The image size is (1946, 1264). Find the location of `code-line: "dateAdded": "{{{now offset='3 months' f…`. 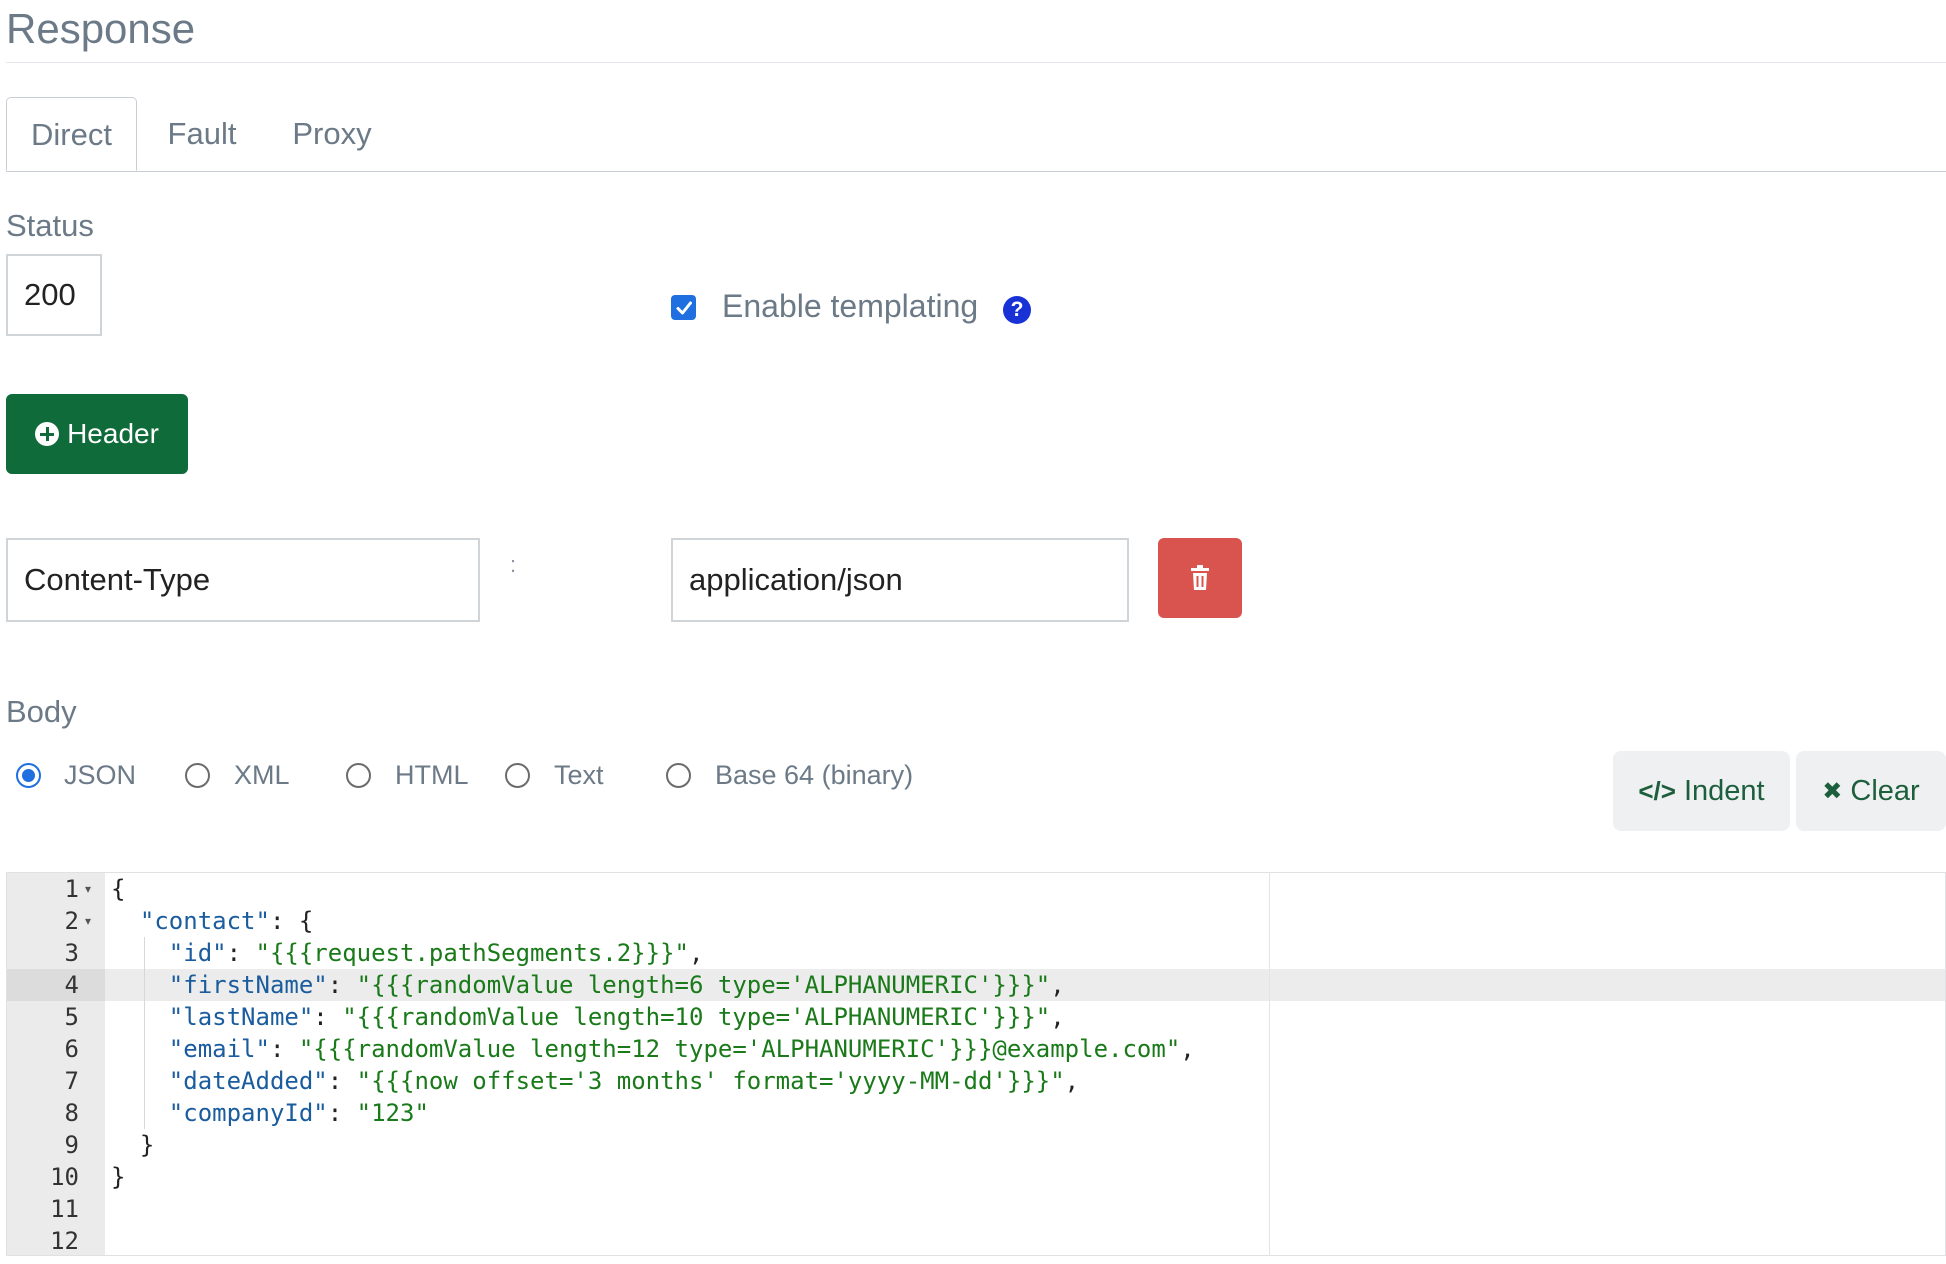

code-line: "dateAdded": "{{{now offset='3 months' f… is located at coordinates (624, 1081).